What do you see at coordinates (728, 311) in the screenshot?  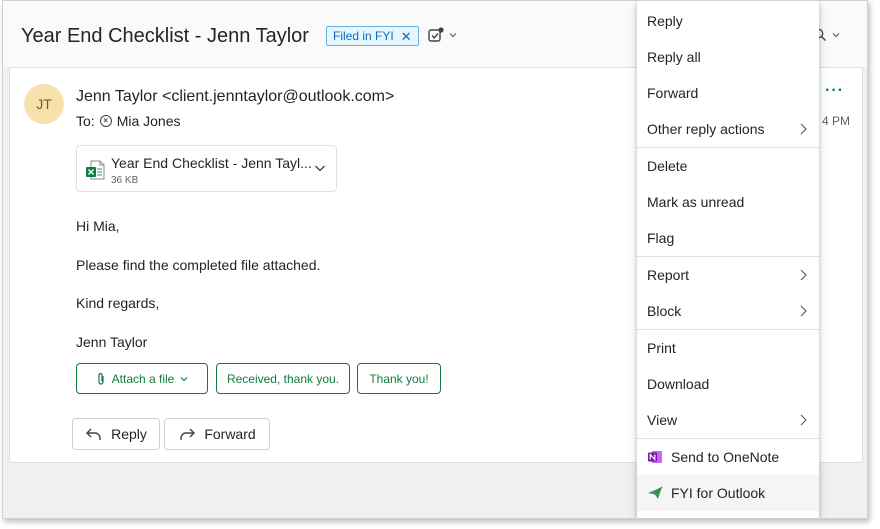 I see `menu-item-block: Block` at bounding box center [728, 311].